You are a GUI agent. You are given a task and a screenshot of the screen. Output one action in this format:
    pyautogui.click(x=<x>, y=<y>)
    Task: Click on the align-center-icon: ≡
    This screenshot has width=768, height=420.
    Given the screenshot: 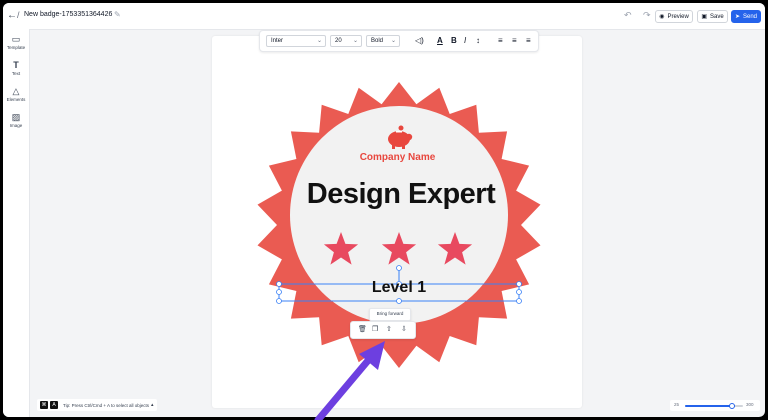 What is the action you would take?
    pyautogui.click(x=514, y=41)
    